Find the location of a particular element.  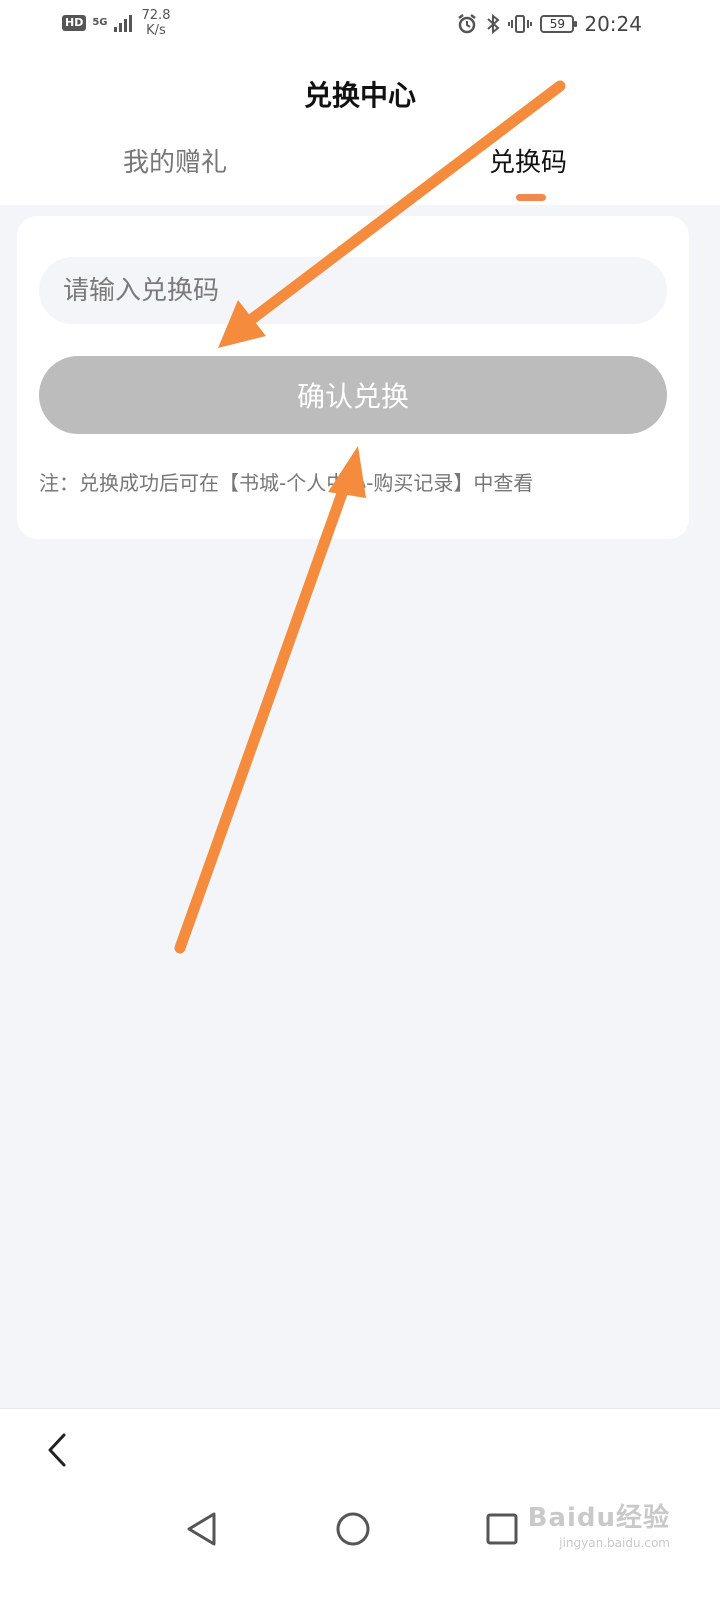

status-left: HD 5G 72.8 K/s is located at coordinates (116, 23).